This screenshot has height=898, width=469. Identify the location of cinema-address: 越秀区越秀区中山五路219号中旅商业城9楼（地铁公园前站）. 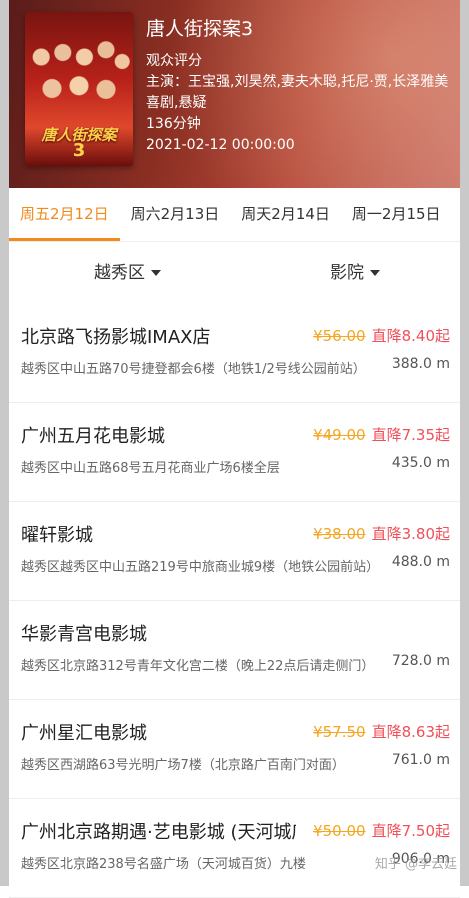
(200, 567).